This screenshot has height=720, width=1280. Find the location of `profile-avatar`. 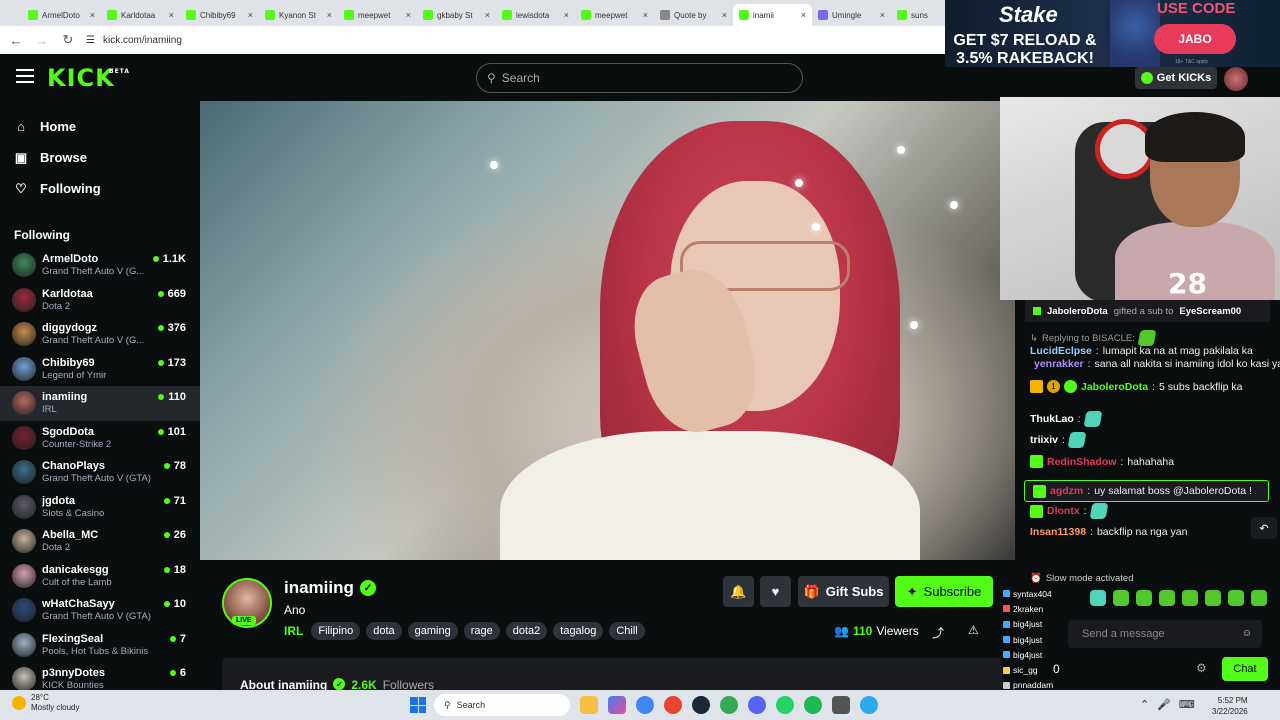

profile-avatar is located at coordinates (1236, 79).